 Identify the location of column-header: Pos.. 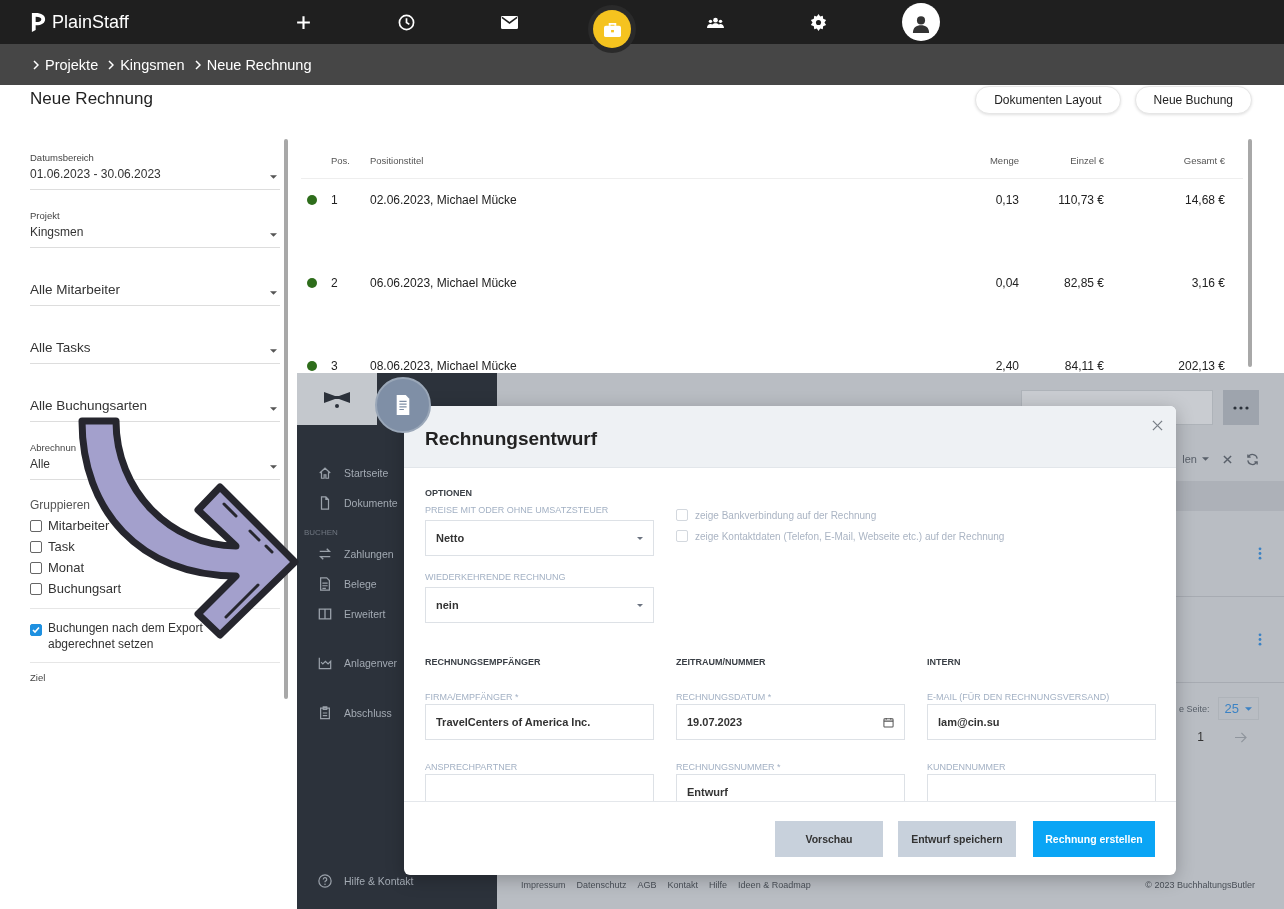
(341, 160).